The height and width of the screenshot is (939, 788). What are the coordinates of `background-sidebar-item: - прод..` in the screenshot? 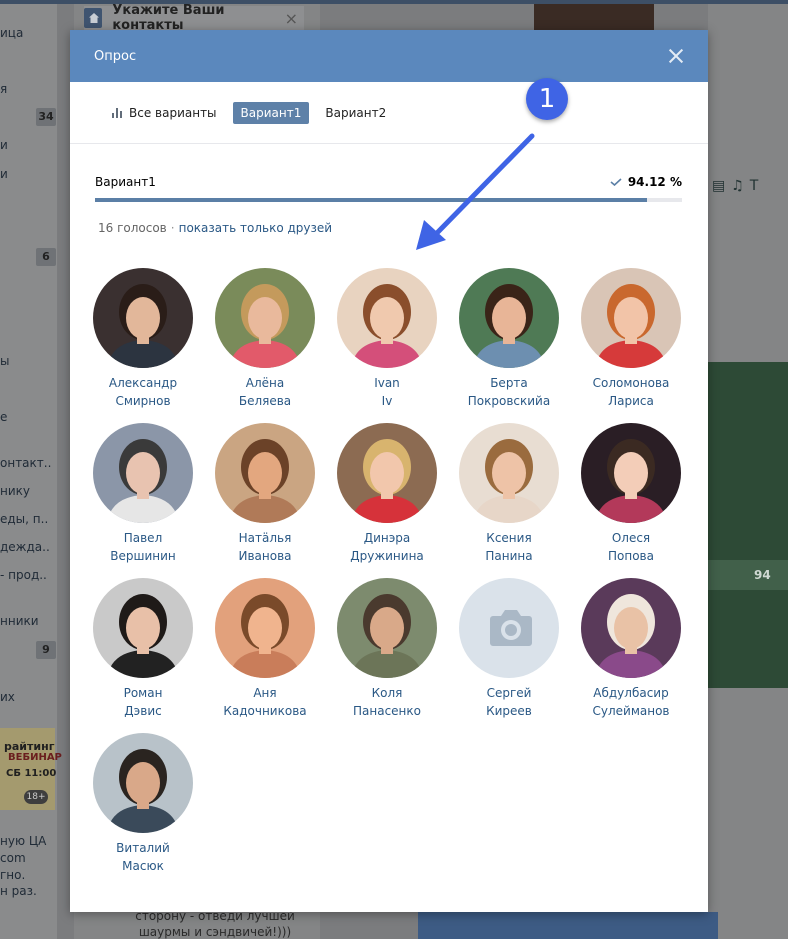 It's located at (23, 575).